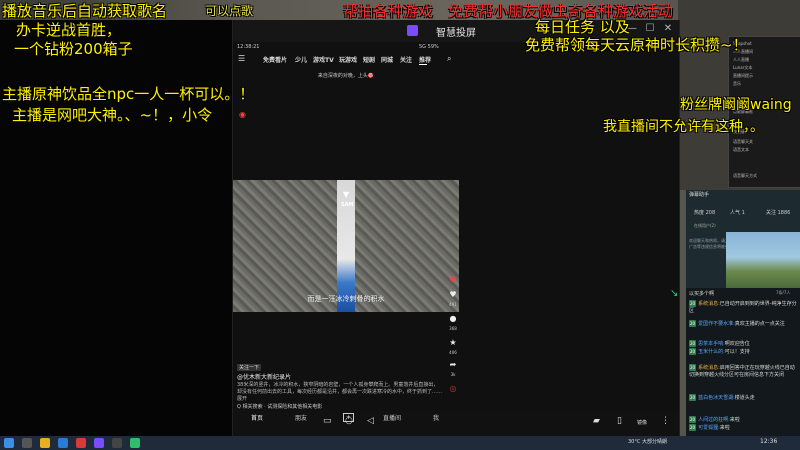  What do you see at coordinates (453, 294) in the screenshot?
I see `like-icon: ♥` at bounding box center [453, 294].